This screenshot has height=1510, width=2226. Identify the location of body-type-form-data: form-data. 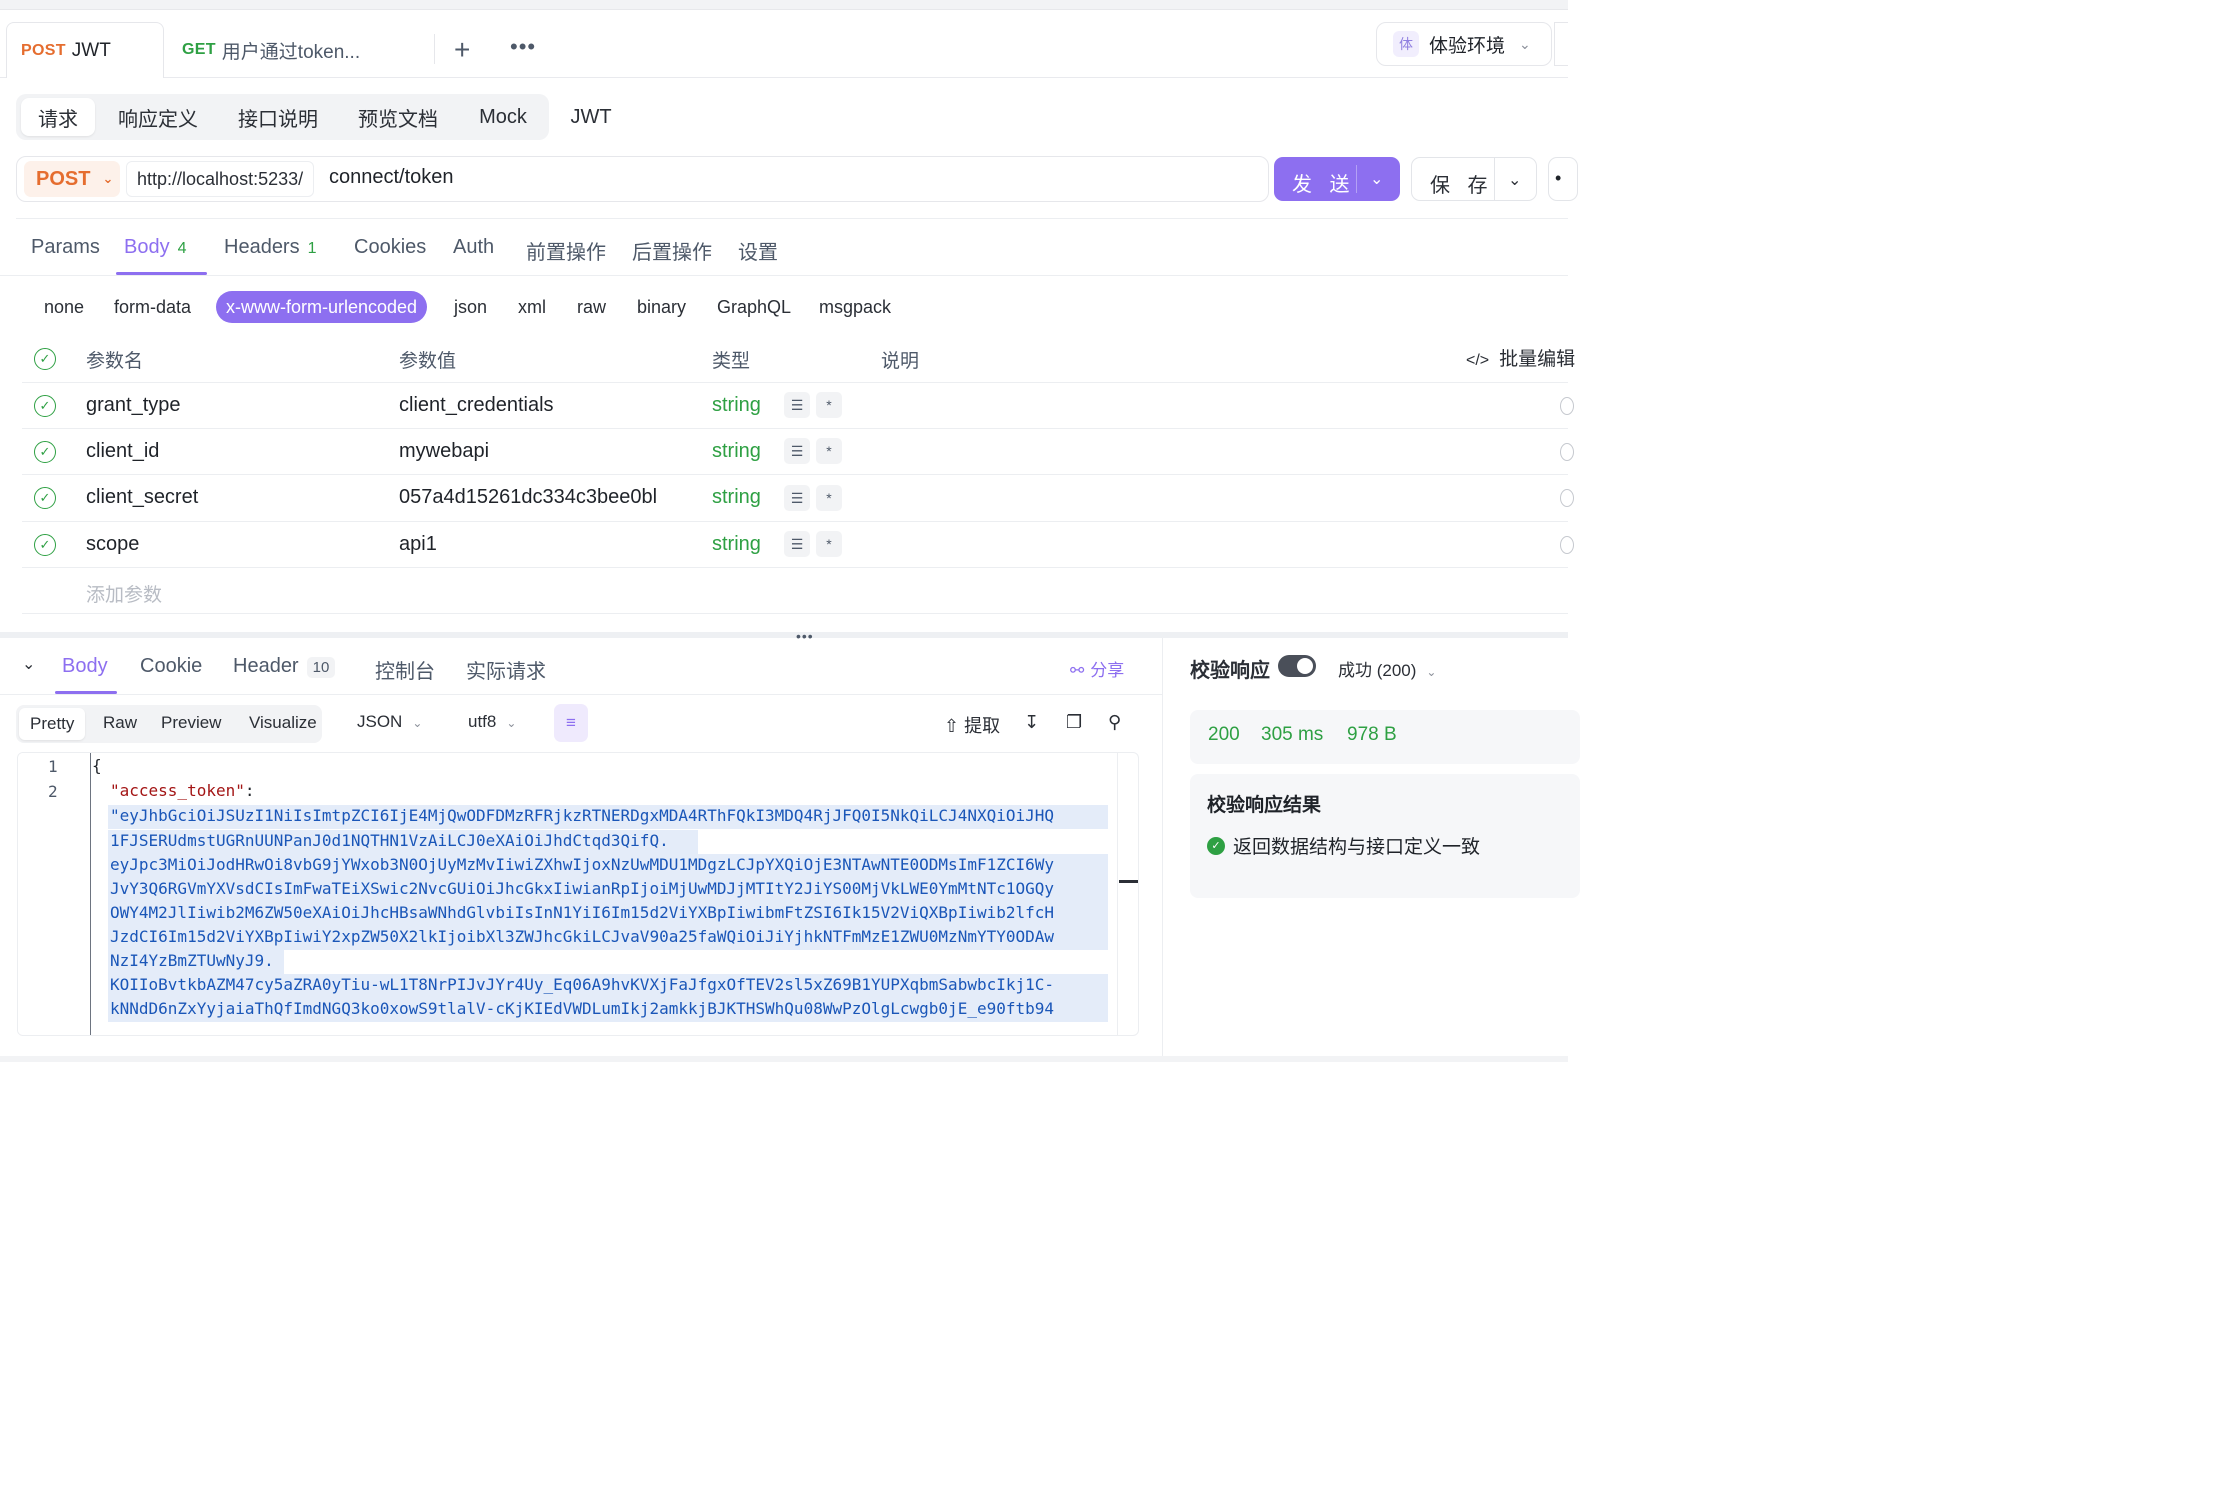
(152, 307).